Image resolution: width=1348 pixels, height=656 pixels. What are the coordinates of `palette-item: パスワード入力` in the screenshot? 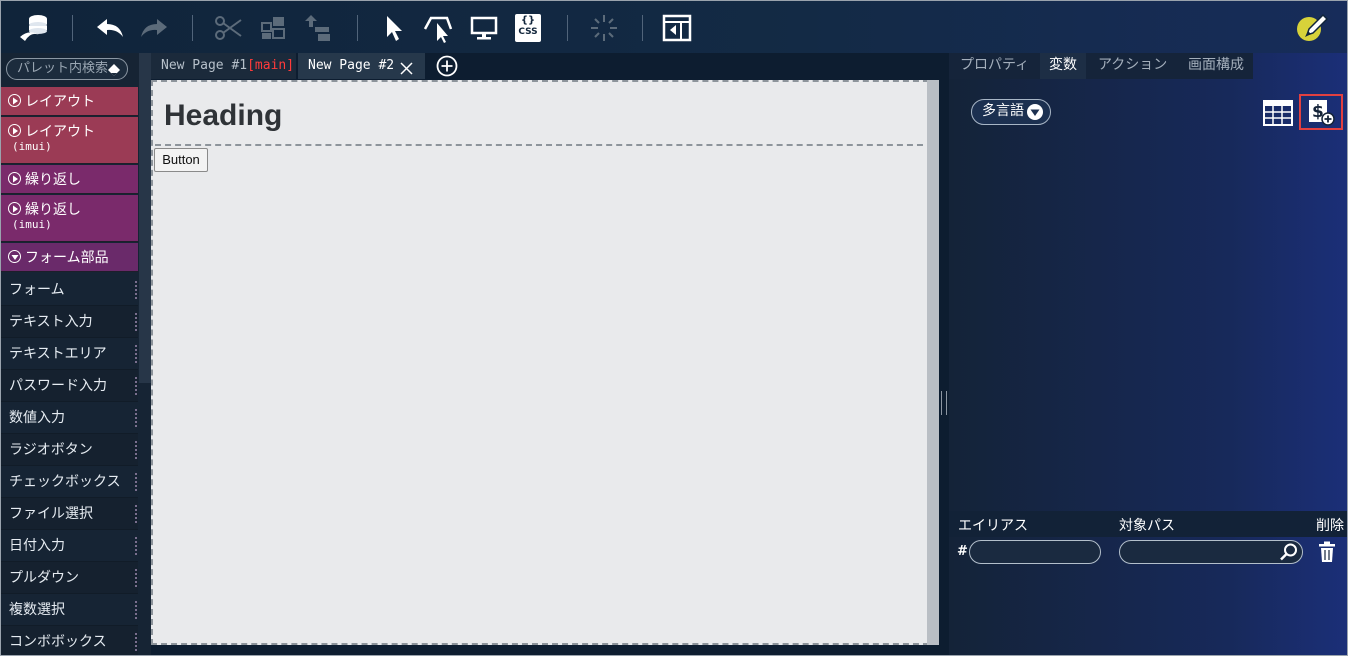 It's located at (69, 386).